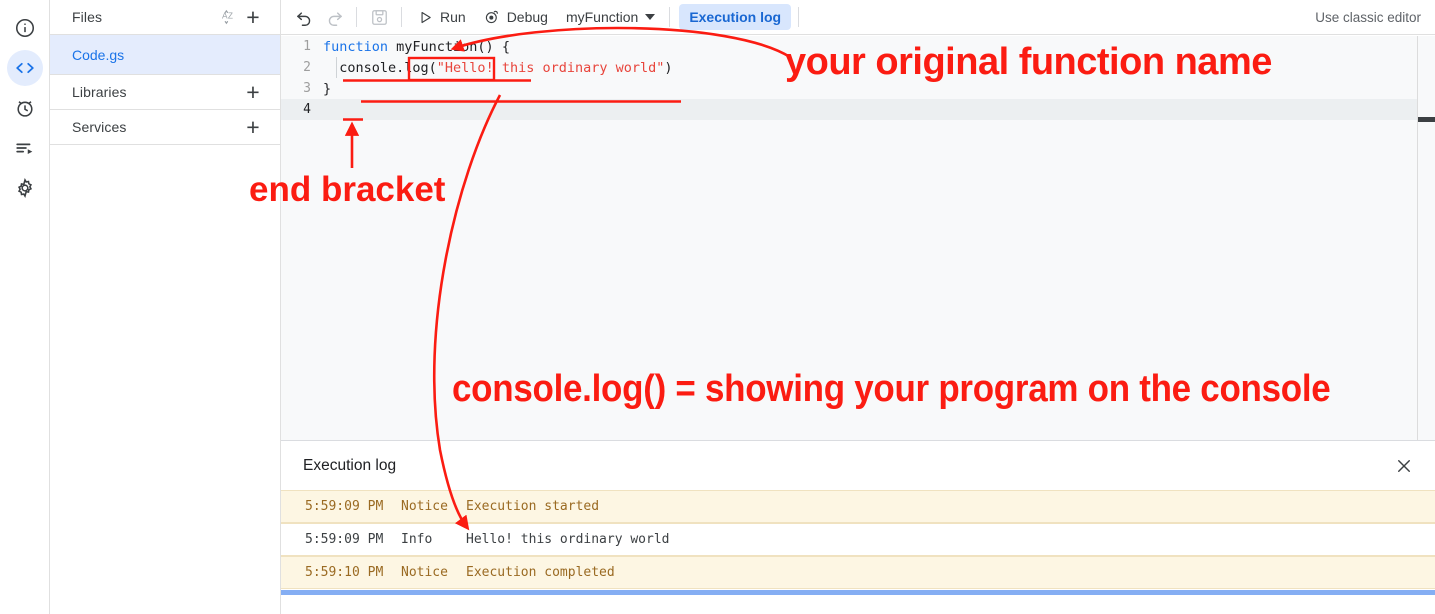  What do you see at coordinates (25, 108) in the screenshot?
I see `triggers-alarm-icon` at bounding box center [25, 108].